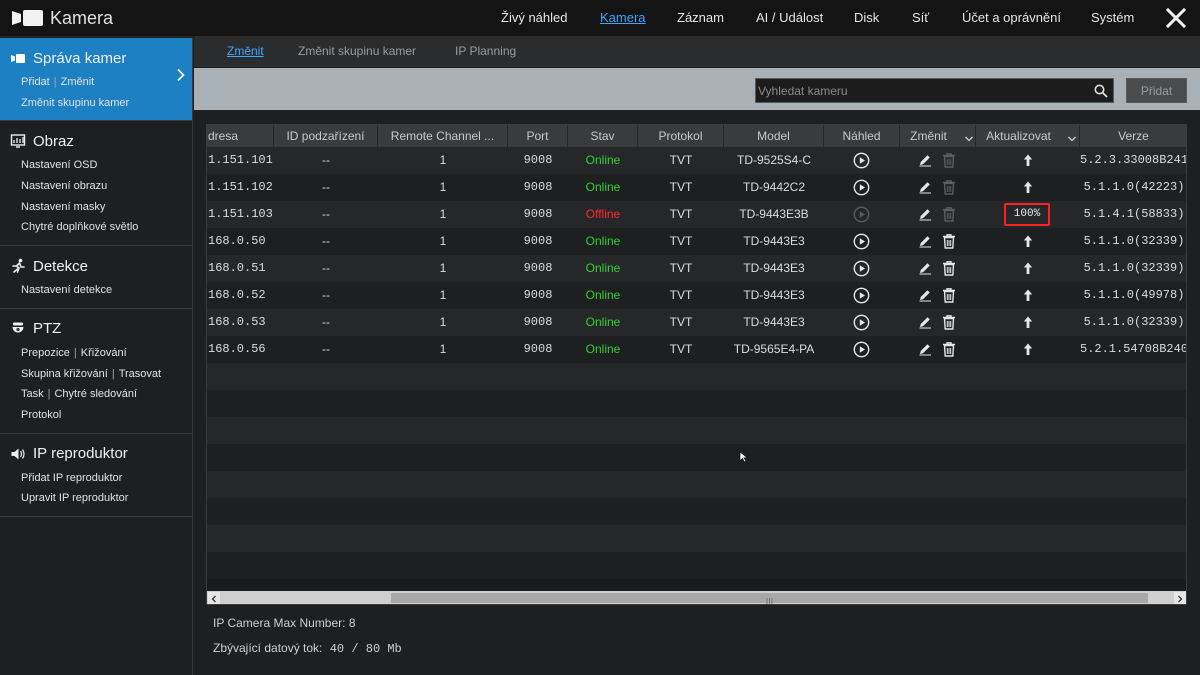  I want to click on sidebar-item-protokol: Protokol, so click(41, 415).